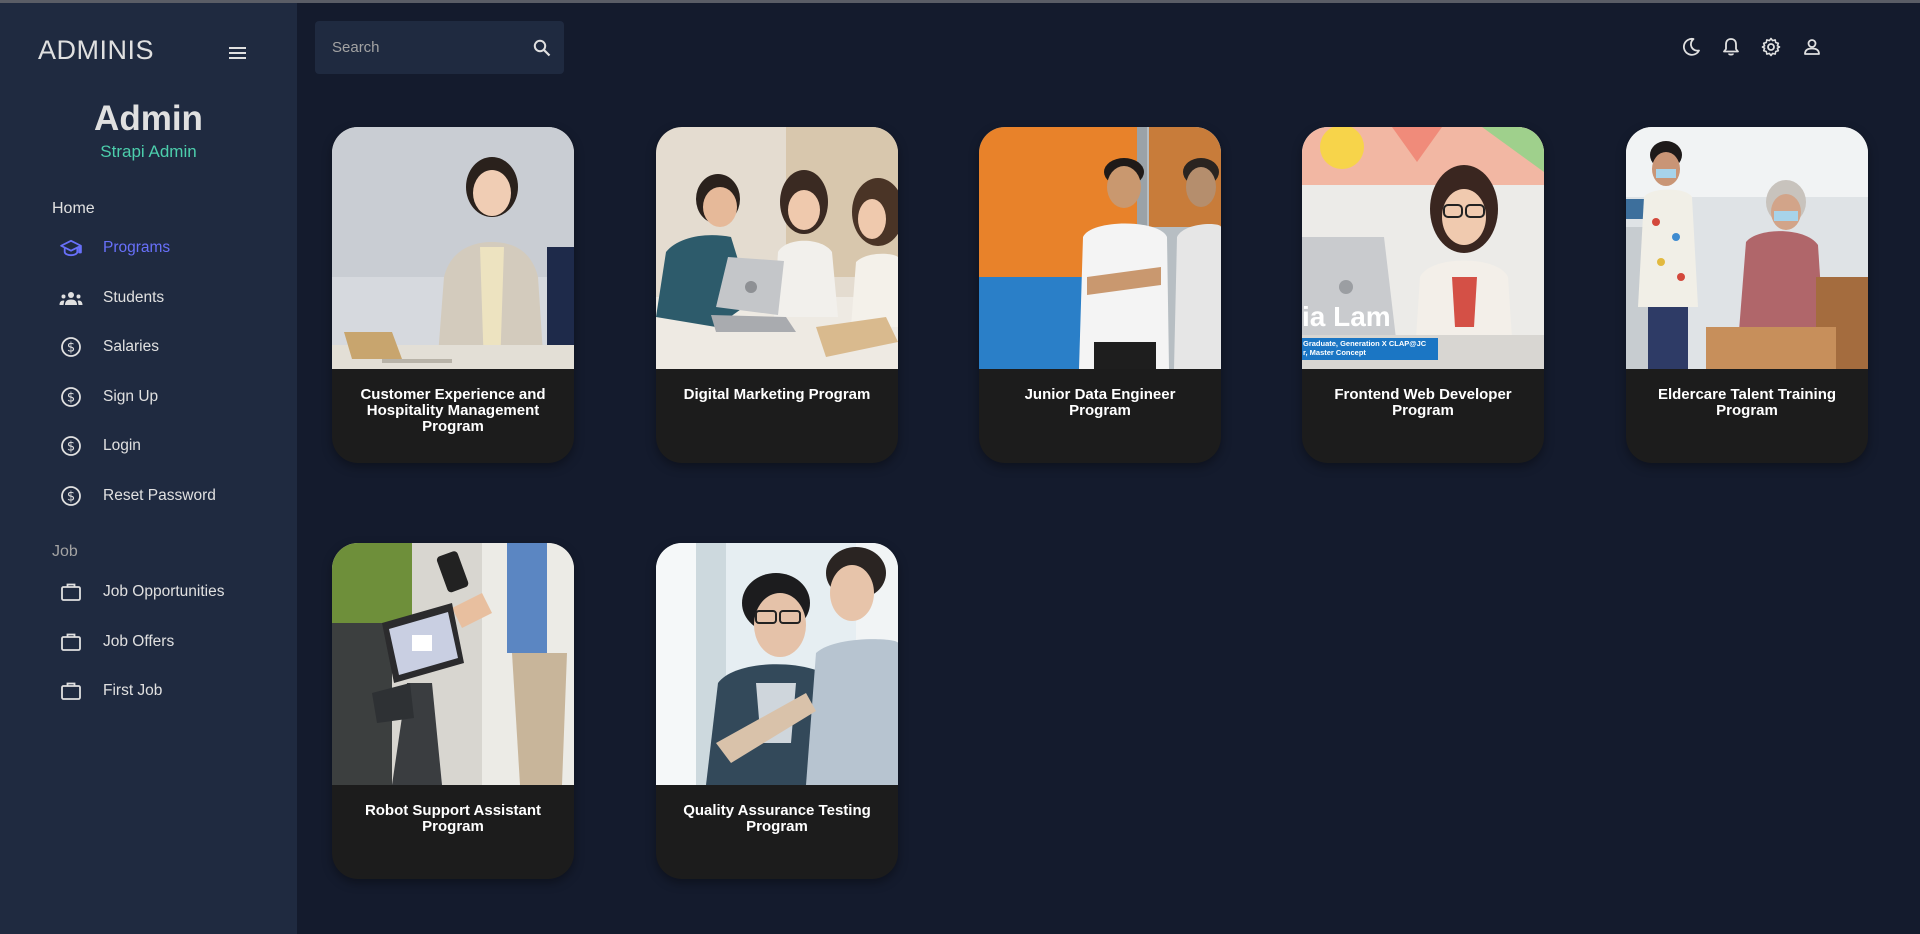 The height and width of the screenshot is (934, 1920). What do you see at coordinates (131, 396) in the screenshot?
I see `sidebar-item-label: Sign Up` at bounding box center [131, 396].